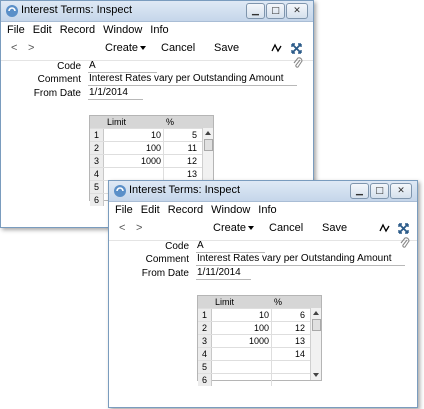  I want to click on percent-cell: 14, so click(288, 354).